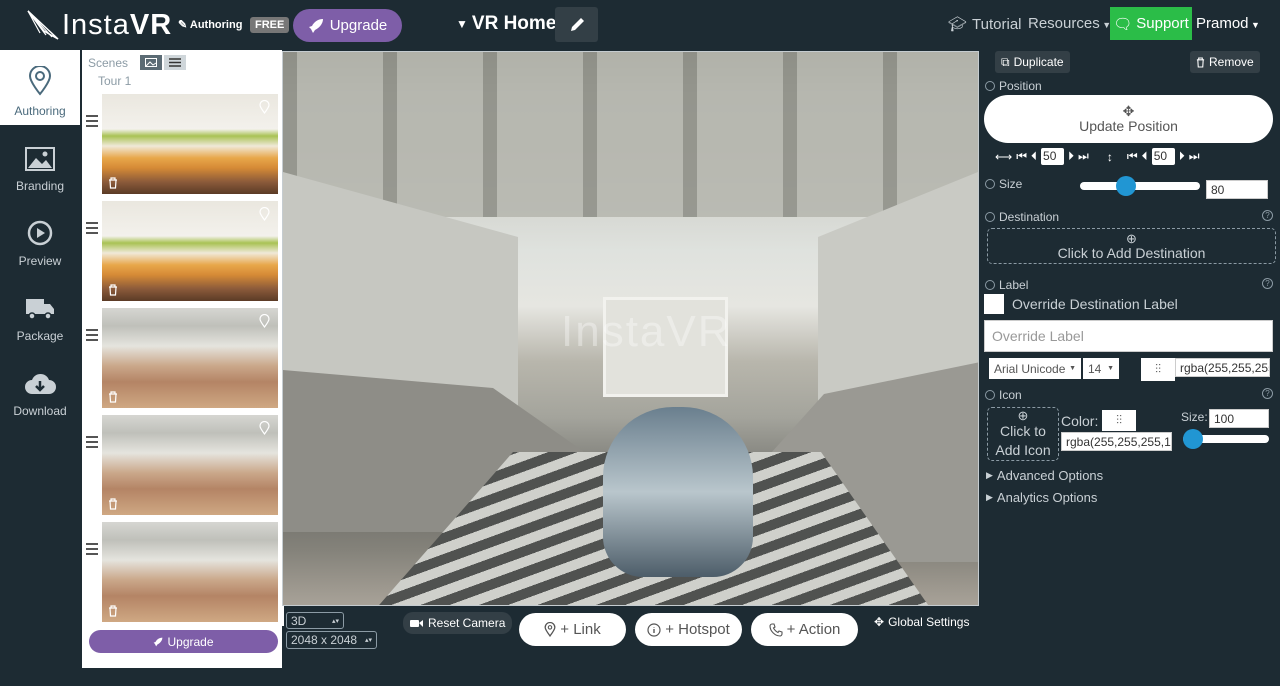 This screenshot has width=1280, height=686. Describe the element at coordinates (1003, 184) in the screenshot. I see `size-section-label: Size` at that location.